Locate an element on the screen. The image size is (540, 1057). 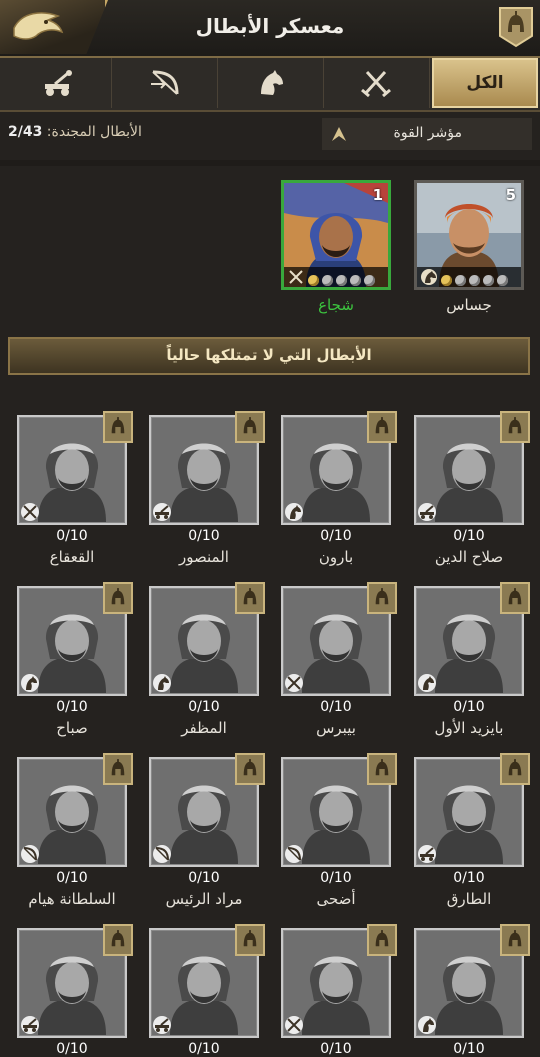
divider is located at coordinates (270, 163).